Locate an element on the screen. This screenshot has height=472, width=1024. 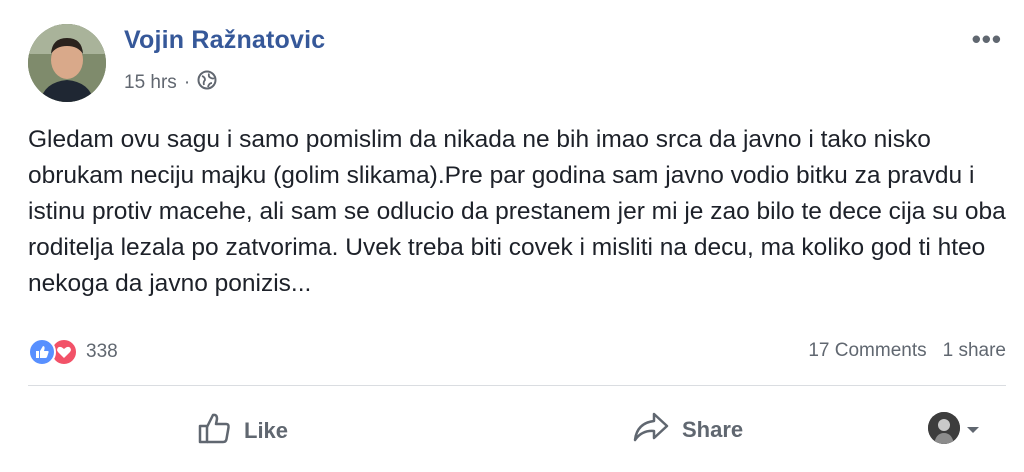
globe-icon is located at coordinates (207, 83).